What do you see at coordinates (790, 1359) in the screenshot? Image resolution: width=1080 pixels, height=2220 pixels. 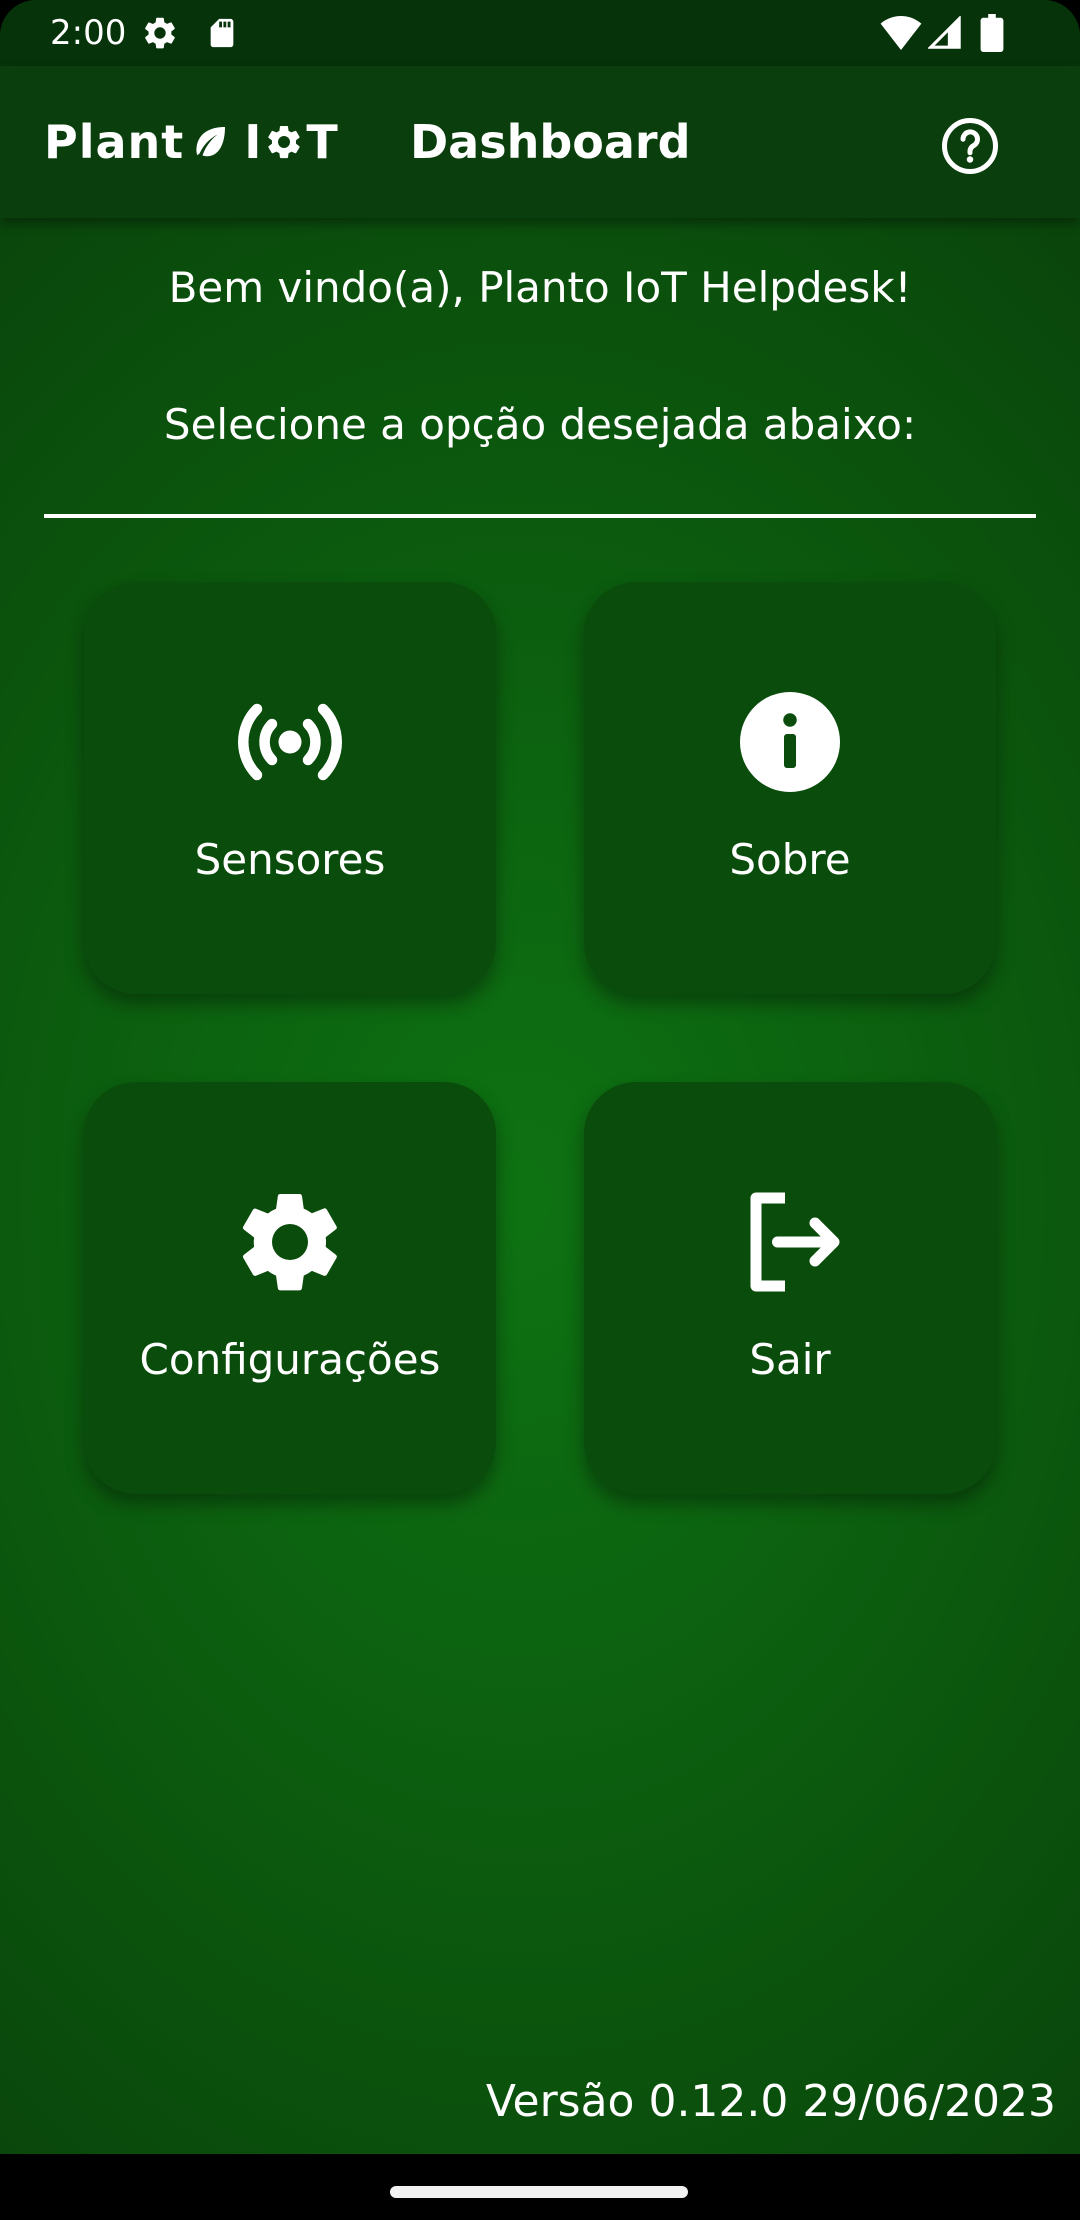 I see `menu-label-sair: Sair` at bounding box center [790, 1359].